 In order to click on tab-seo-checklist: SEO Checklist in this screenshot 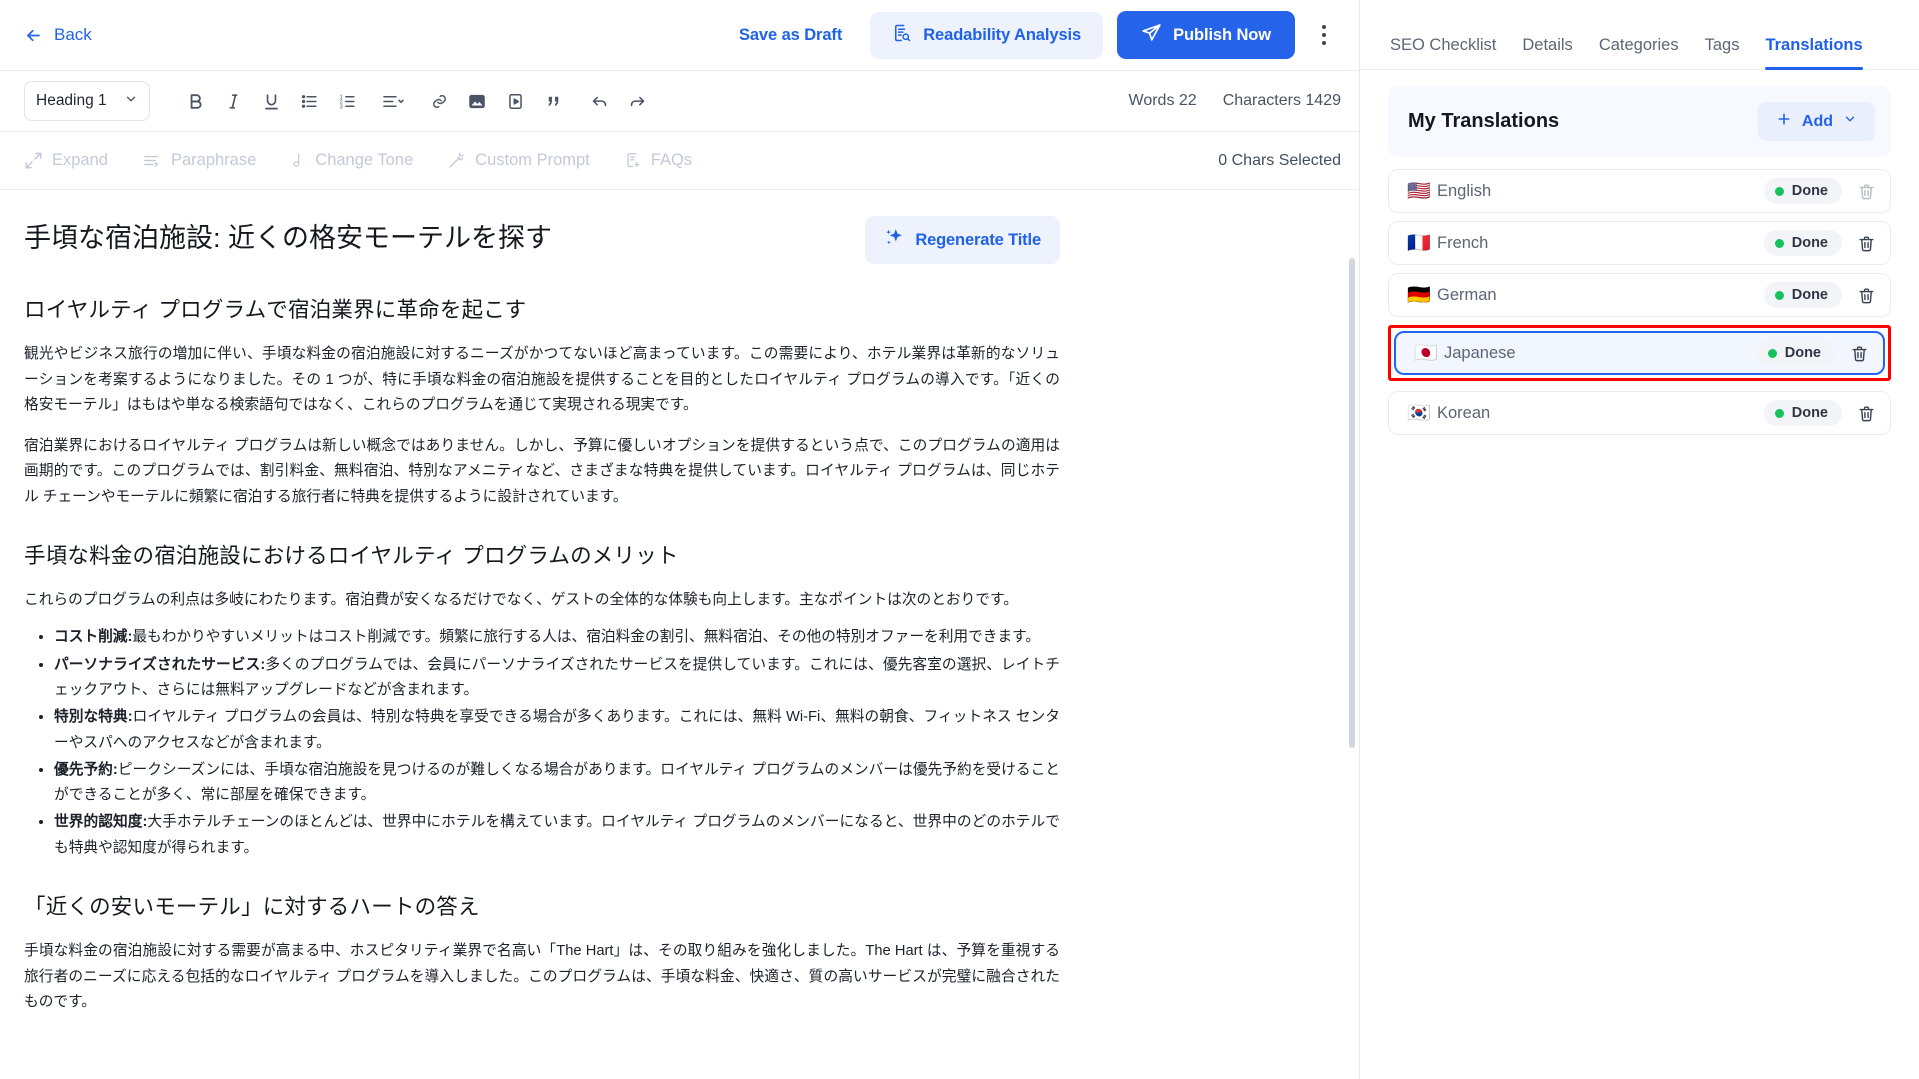, I will do `click(1443, 52)`.